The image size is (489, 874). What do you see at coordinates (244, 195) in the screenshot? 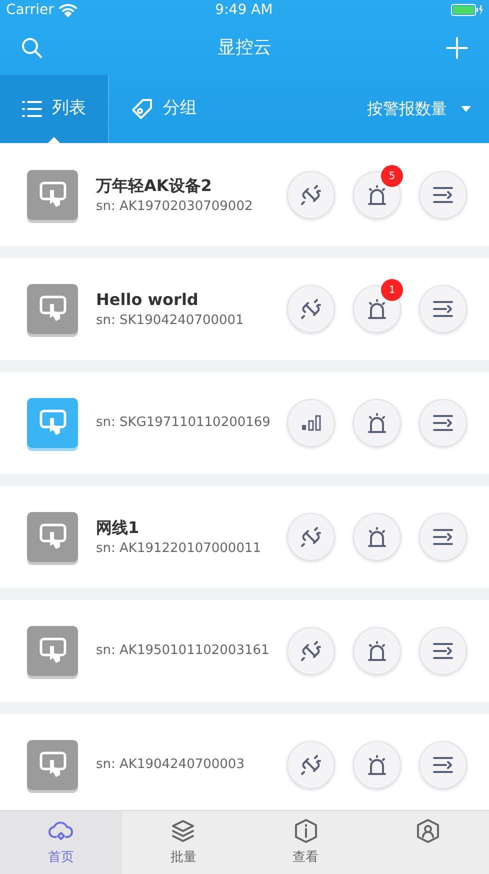
I see `device-row: 万年轻AK设备2 sn: AK19702030709002 5` at bounding box center [244, 195].